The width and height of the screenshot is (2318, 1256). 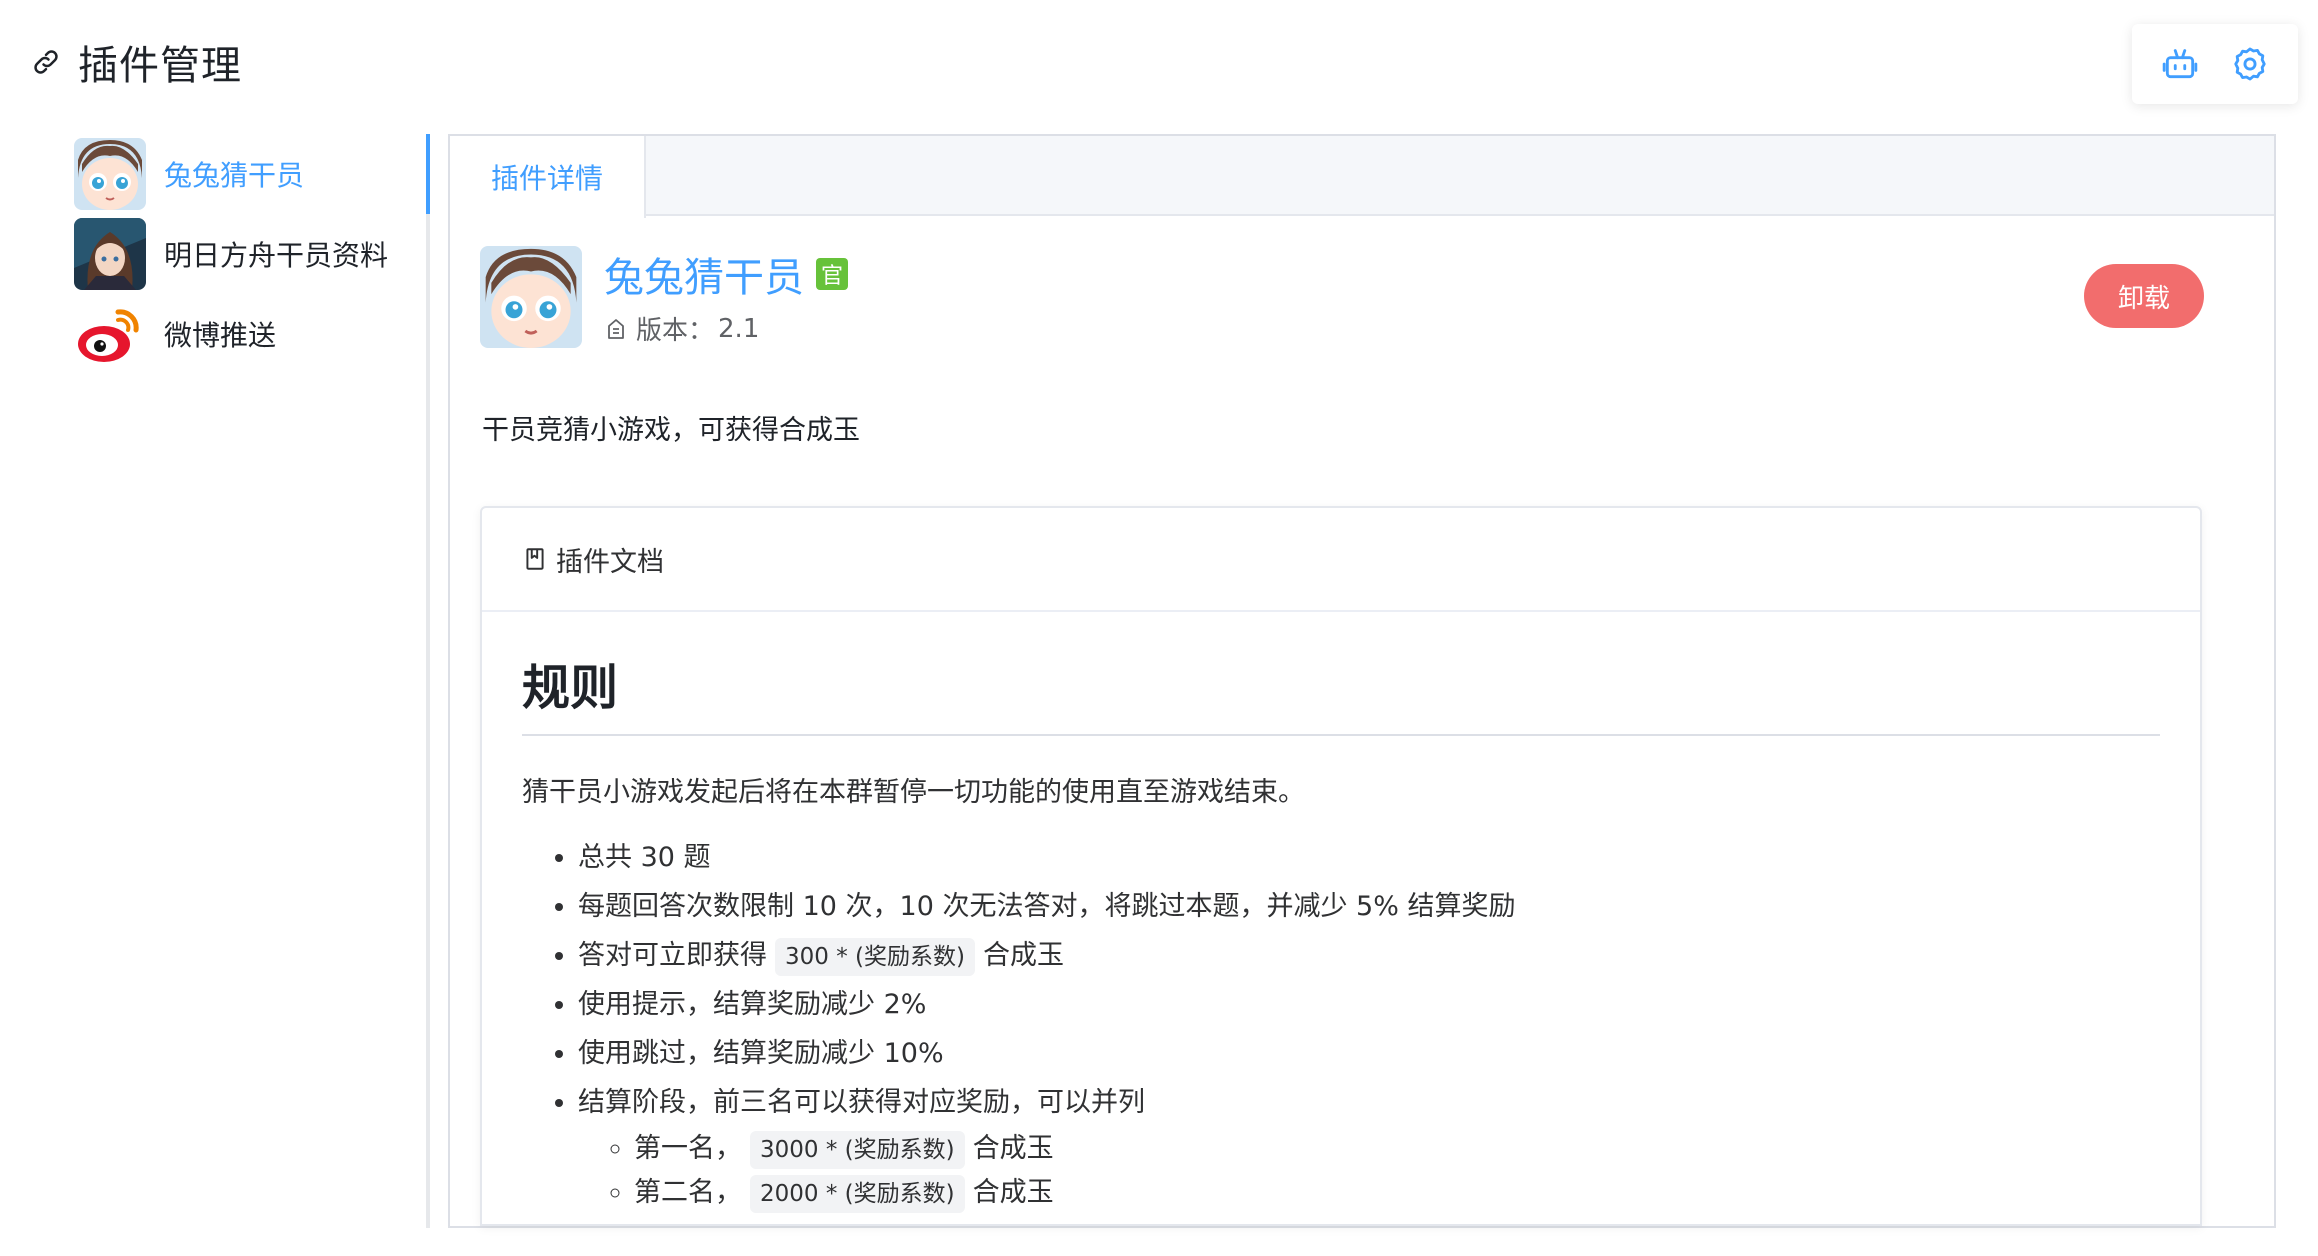 What do you see at coordinates (675, 331) in the screenshot?
I see `version-label: 版本：` at bounding box center [675, 331].